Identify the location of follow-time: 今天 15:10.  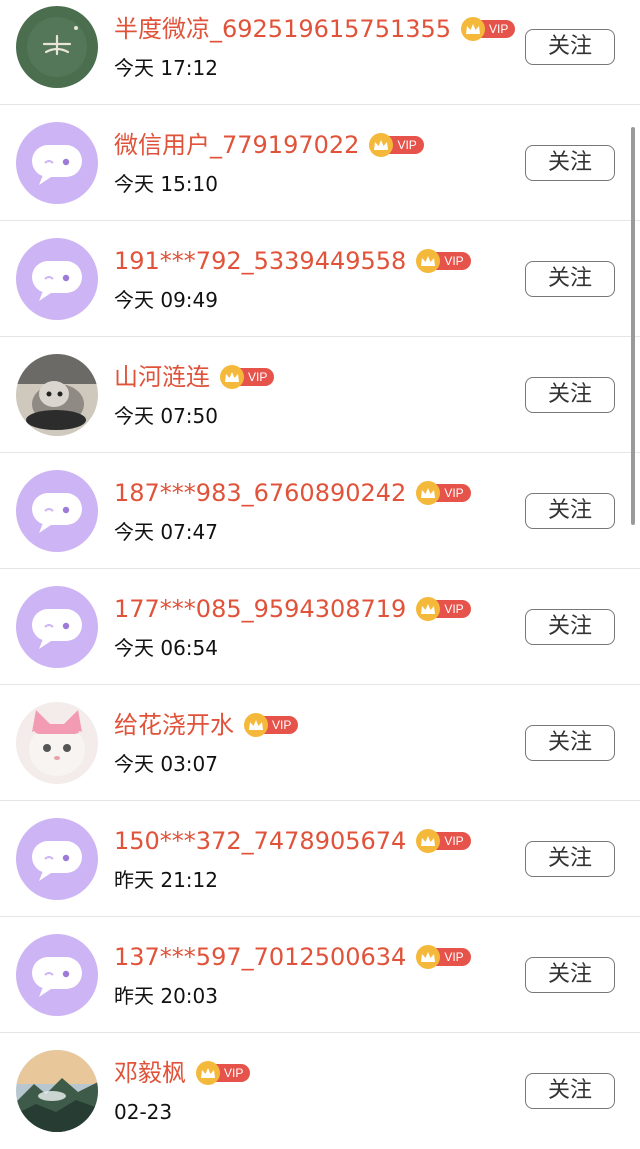
(166, 184).